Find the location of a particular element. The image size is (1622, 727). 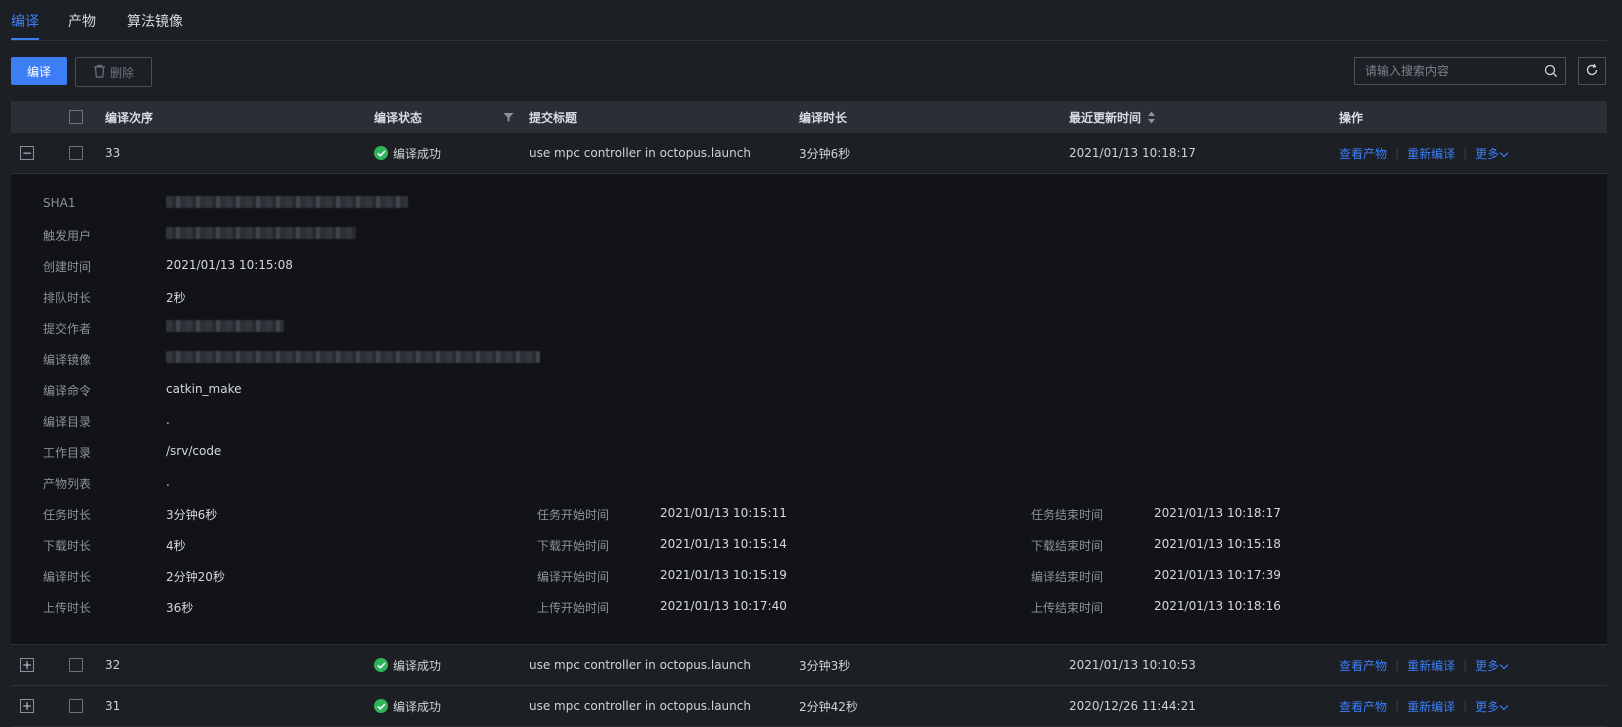

table-header: 编译次序 编译状态 提交标题 编译时长 最近更新时间 操作 is located at coordinates (809, 117).